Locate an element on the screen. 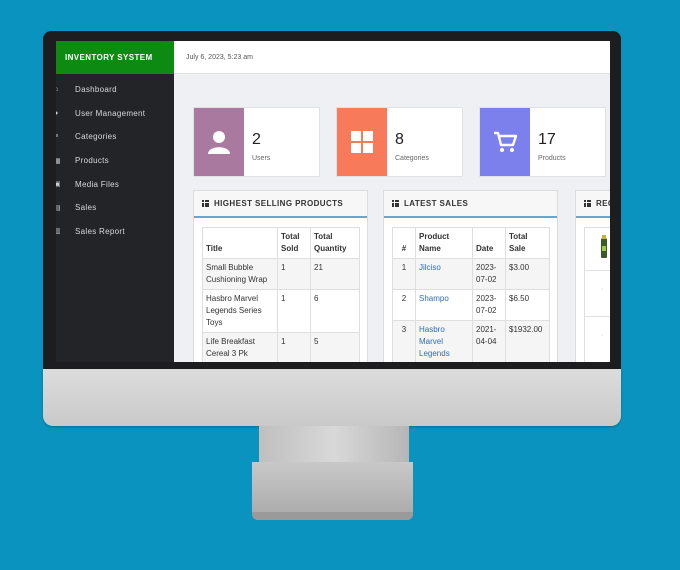 The image size is (680, 570). grid-icon is located at coordinates (362, 142).